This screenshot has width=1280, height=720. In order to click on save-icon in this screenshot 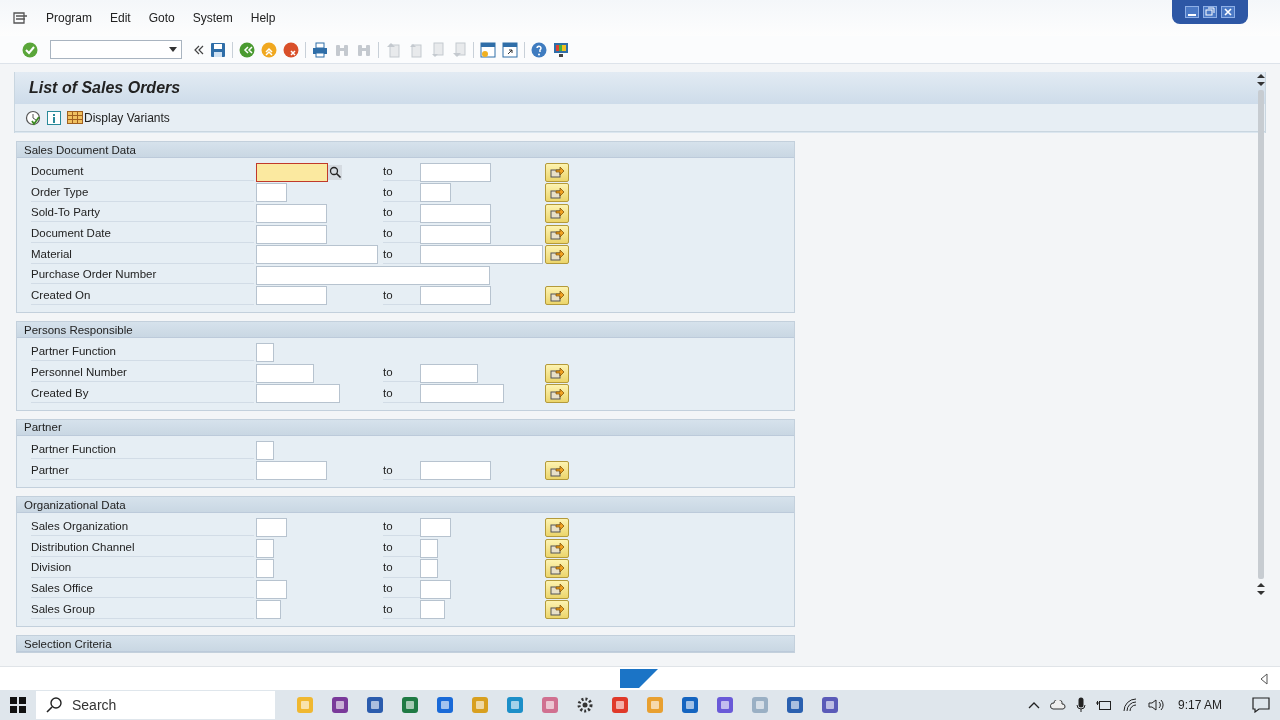, I will do `click(218, 49)`.